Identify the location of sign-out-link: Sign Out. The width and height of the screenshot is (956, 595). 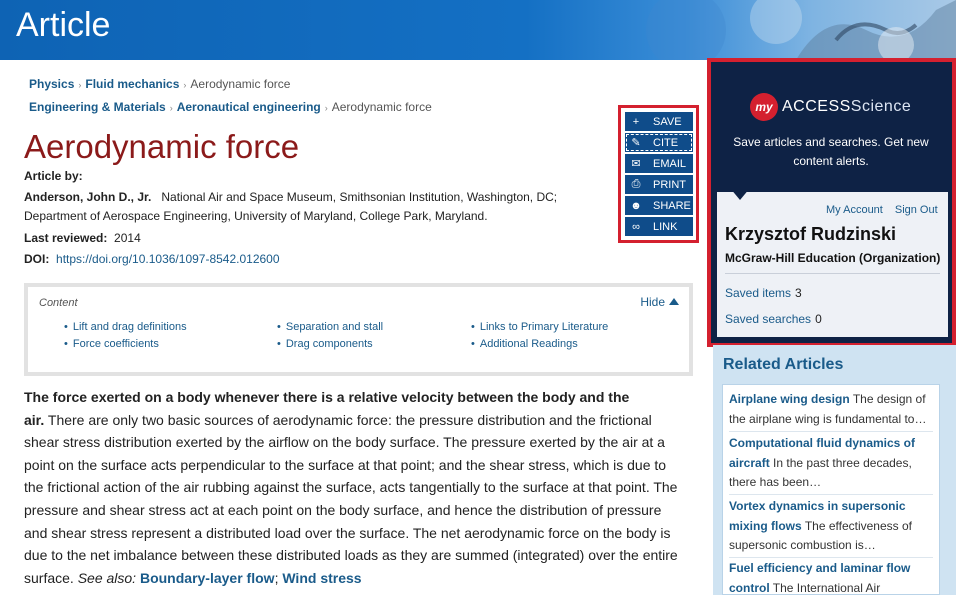
(916, 210).